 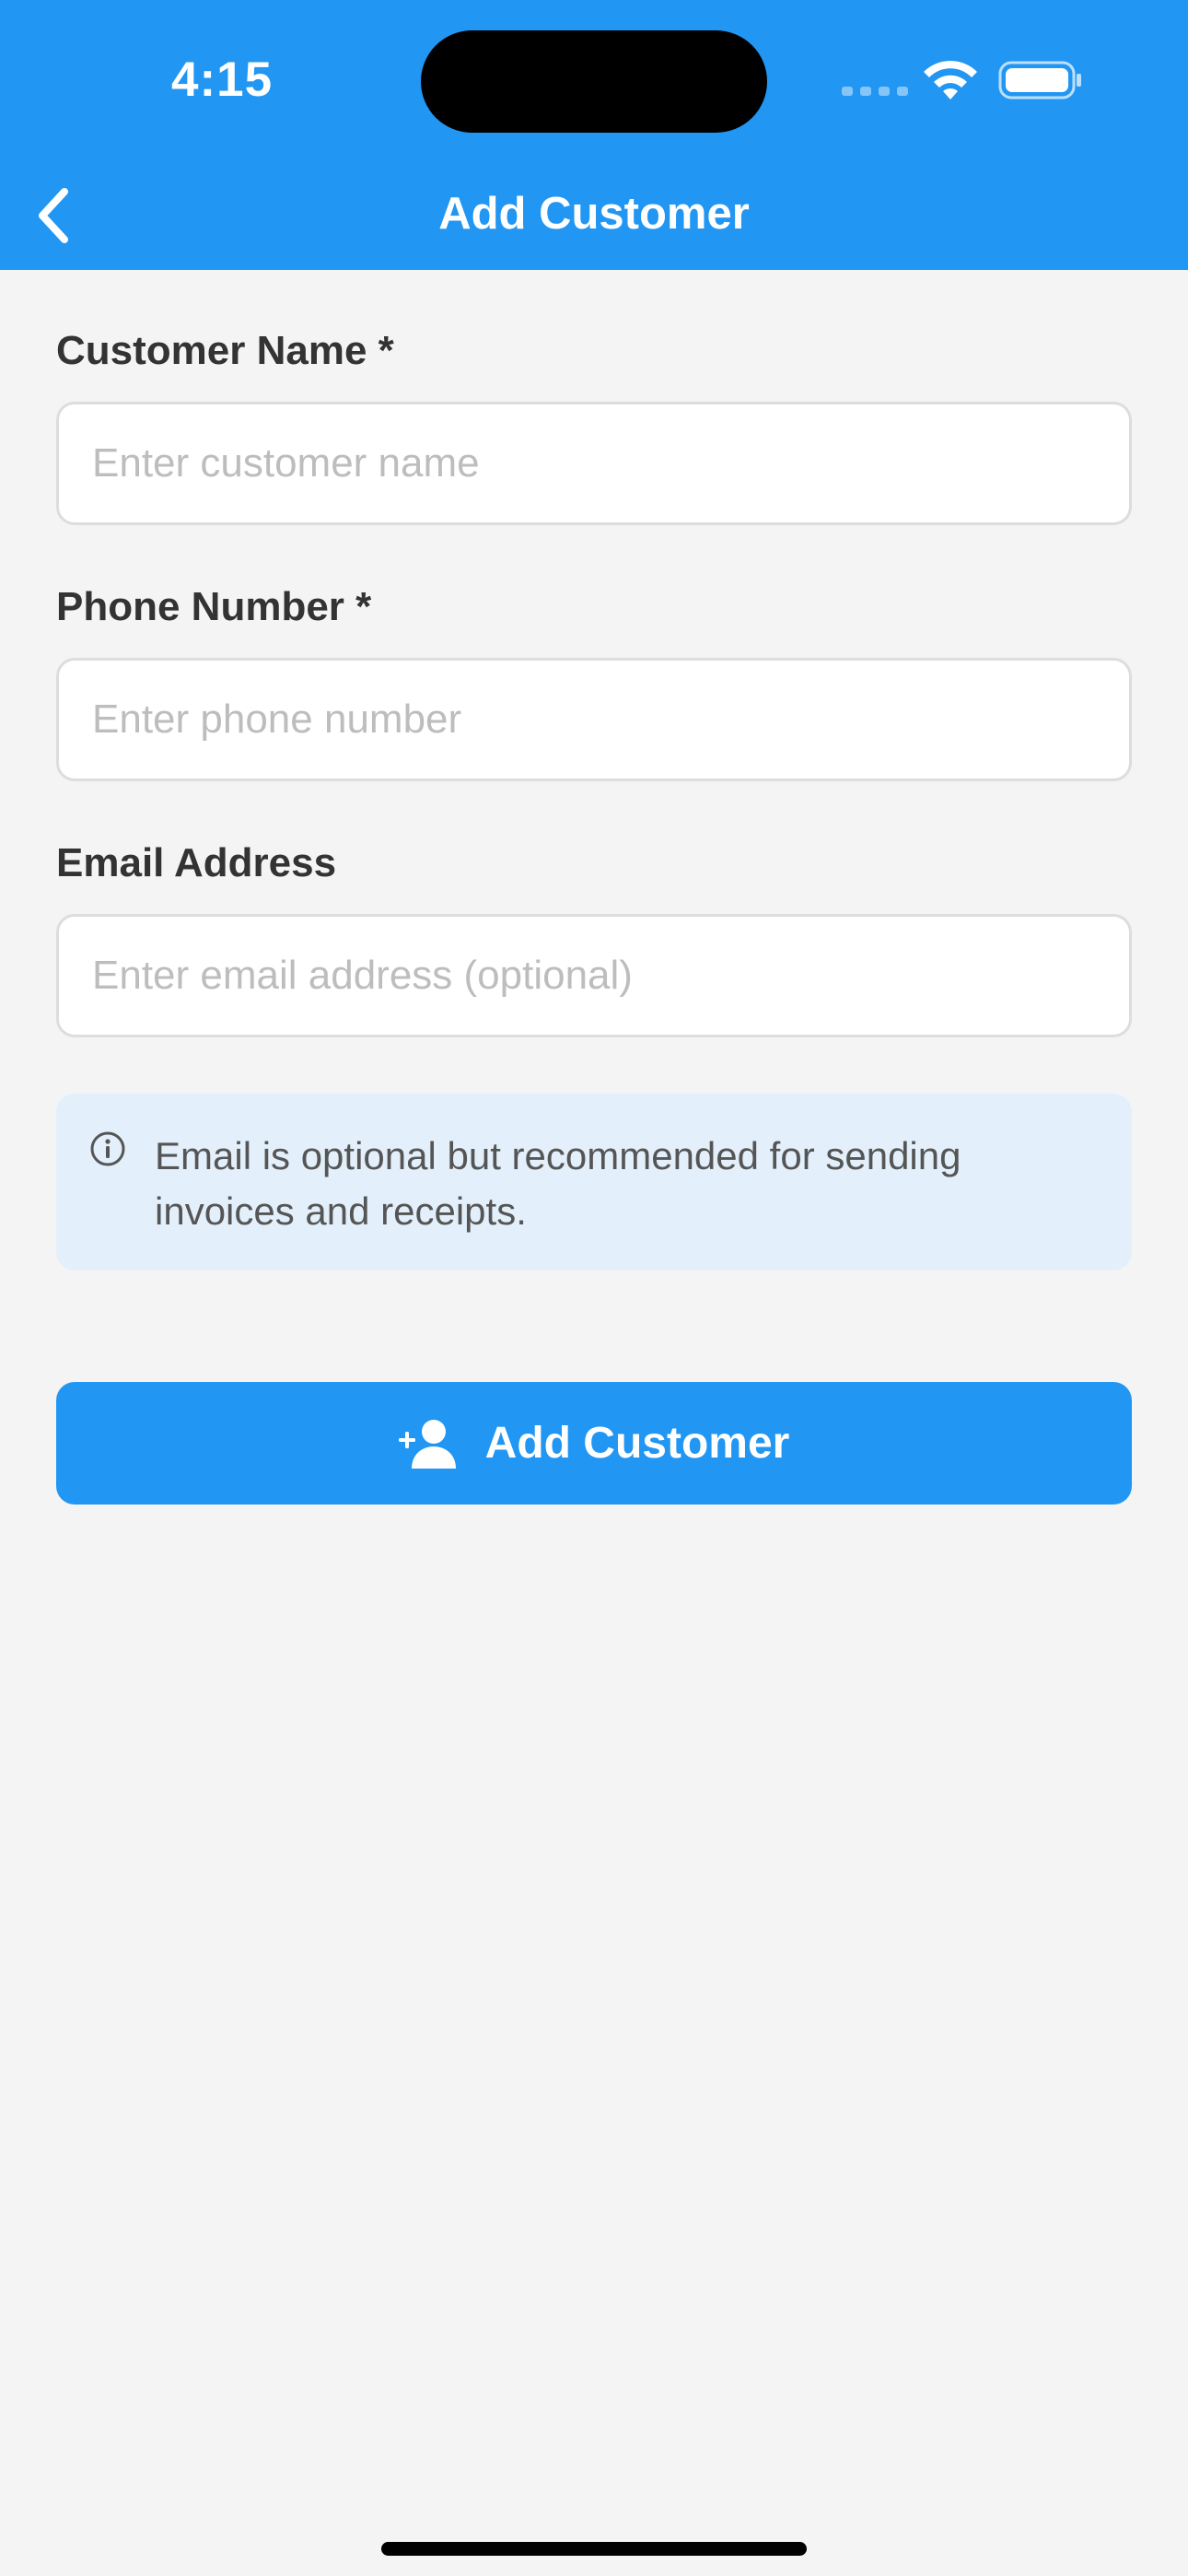 I want to click on add-customer-button: Add Customer, so click(x=594, y=1443).